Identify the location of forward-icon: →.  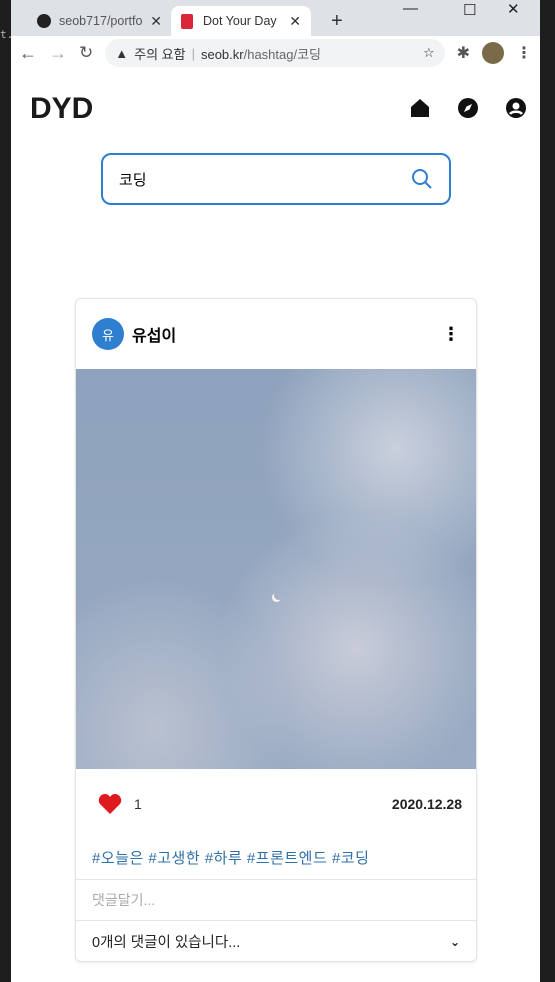
(58, 53).